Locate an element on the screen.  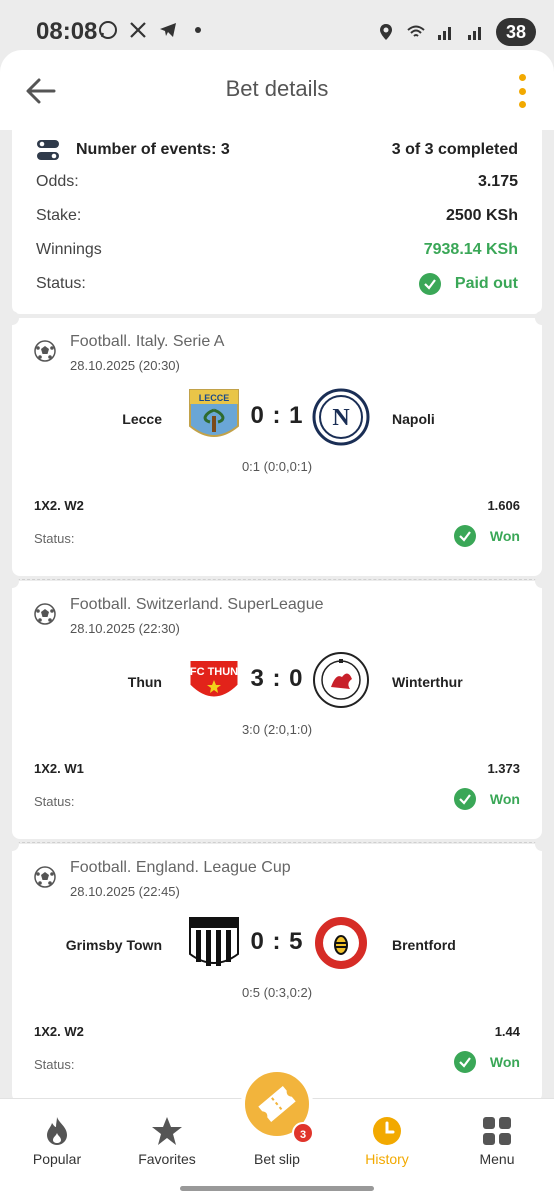
brentford-crest-icon is located at coordinates (341, 943).